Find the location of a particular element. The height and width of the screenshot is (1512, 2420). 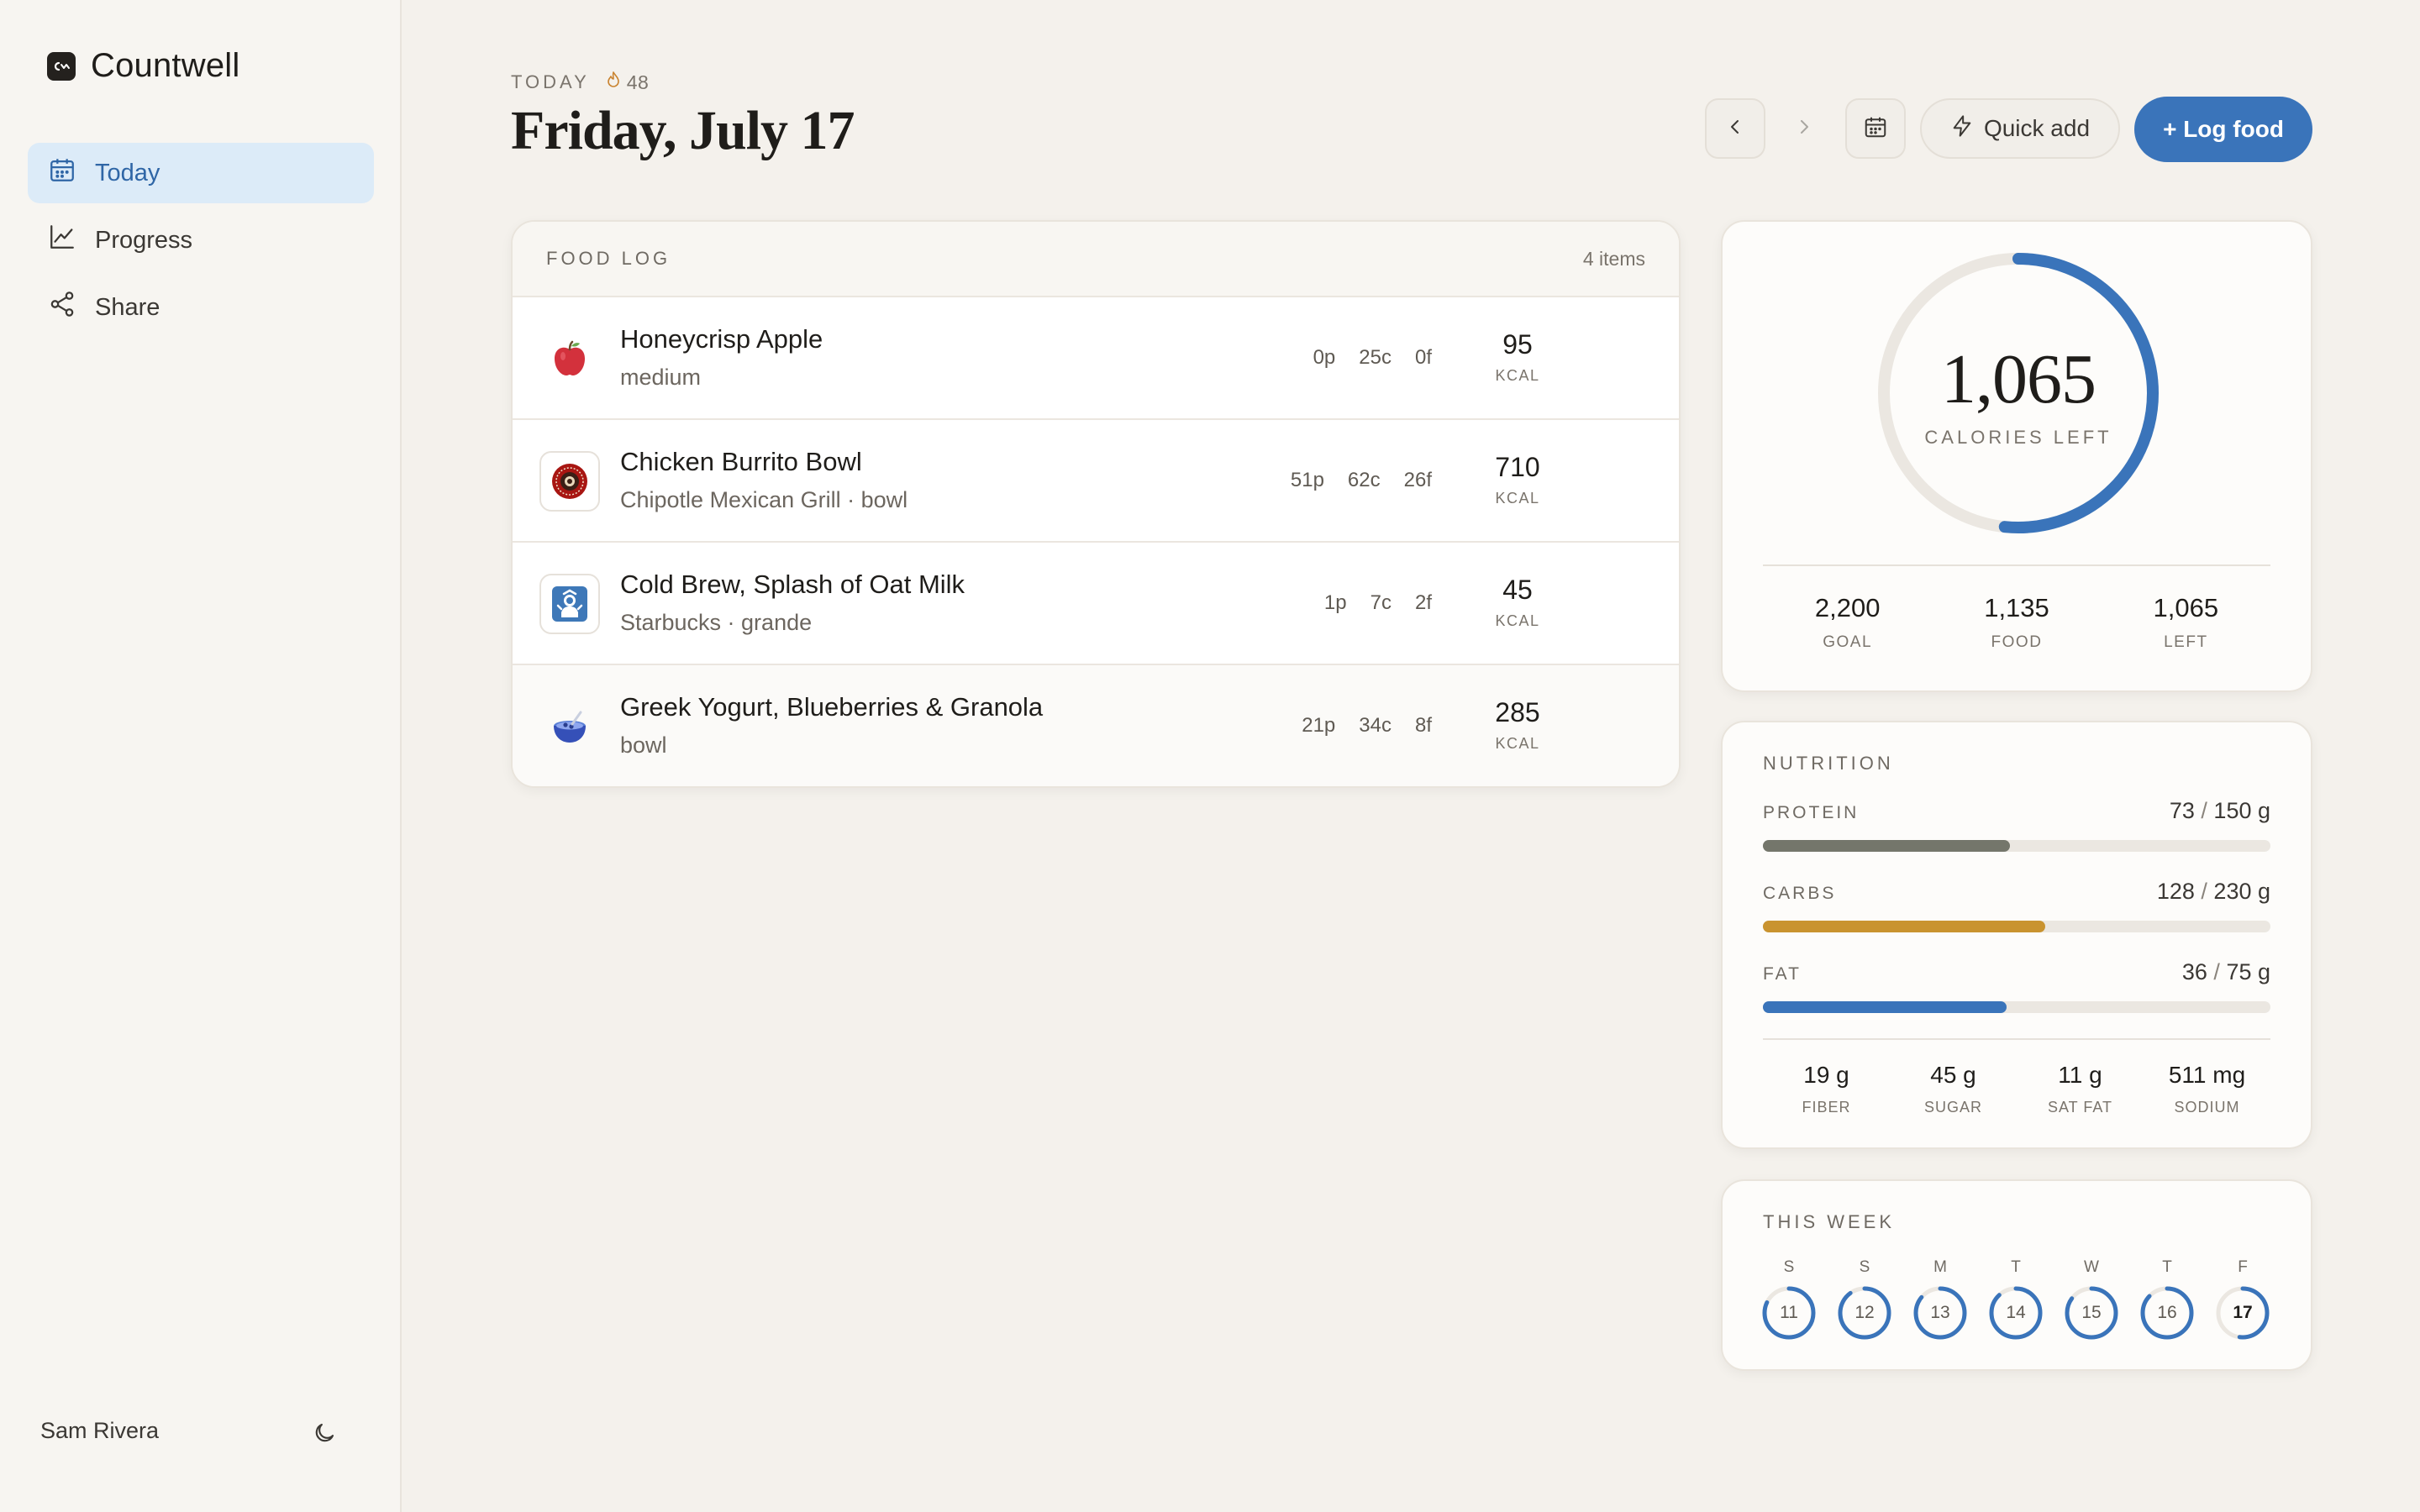

food-stat: 1,135 FOOD is located at coordinates (2016, 622).